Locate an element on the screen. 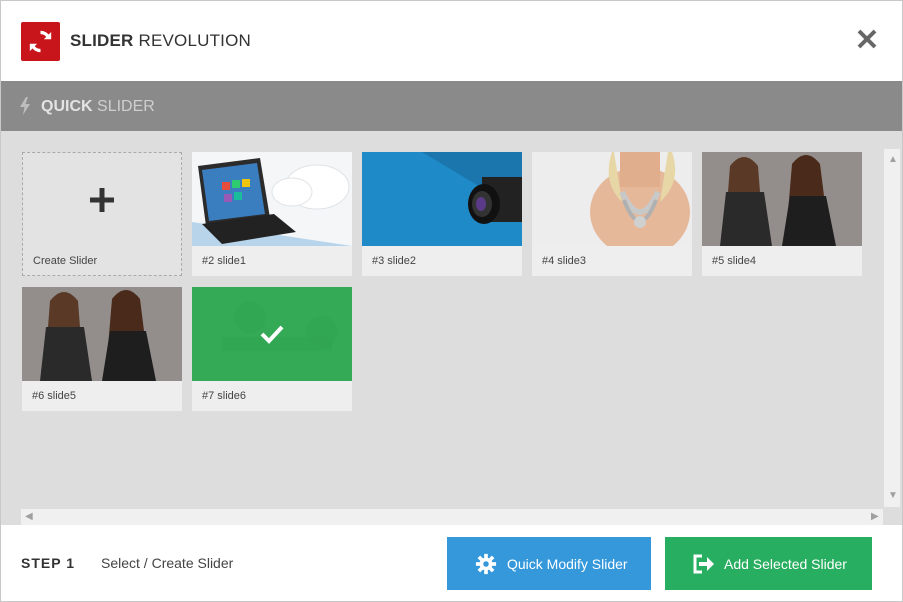 The height and width of the screenshot is (602, 903). slider-card: #2 slide1 is located at coordinates (272, 214).